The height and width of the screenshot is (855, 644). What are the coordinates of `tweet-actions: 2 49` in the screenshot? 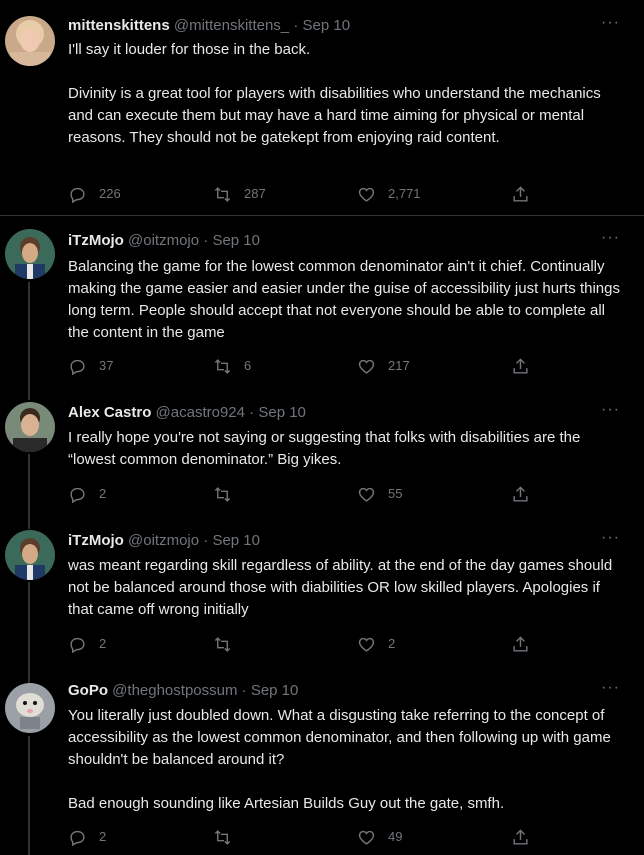 It's located at (303, 837).